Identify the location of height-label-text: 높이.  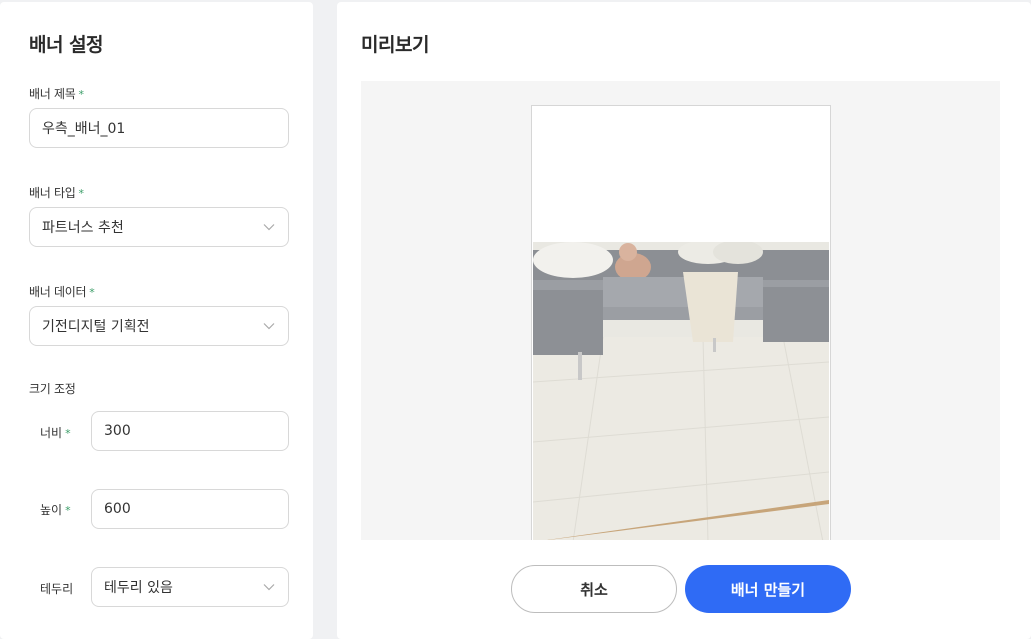
(51, 510).